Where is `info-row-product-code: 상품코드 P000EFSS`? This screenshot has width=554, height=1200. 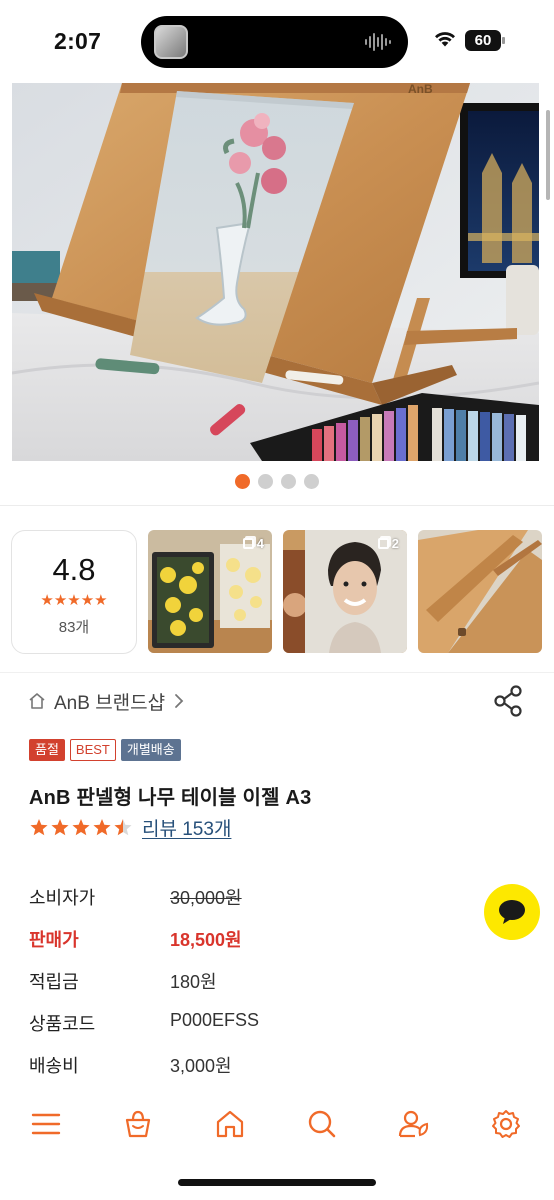
info-row-product-code: 상품코드 P000EFSS is located at coordinates (179, 1027).